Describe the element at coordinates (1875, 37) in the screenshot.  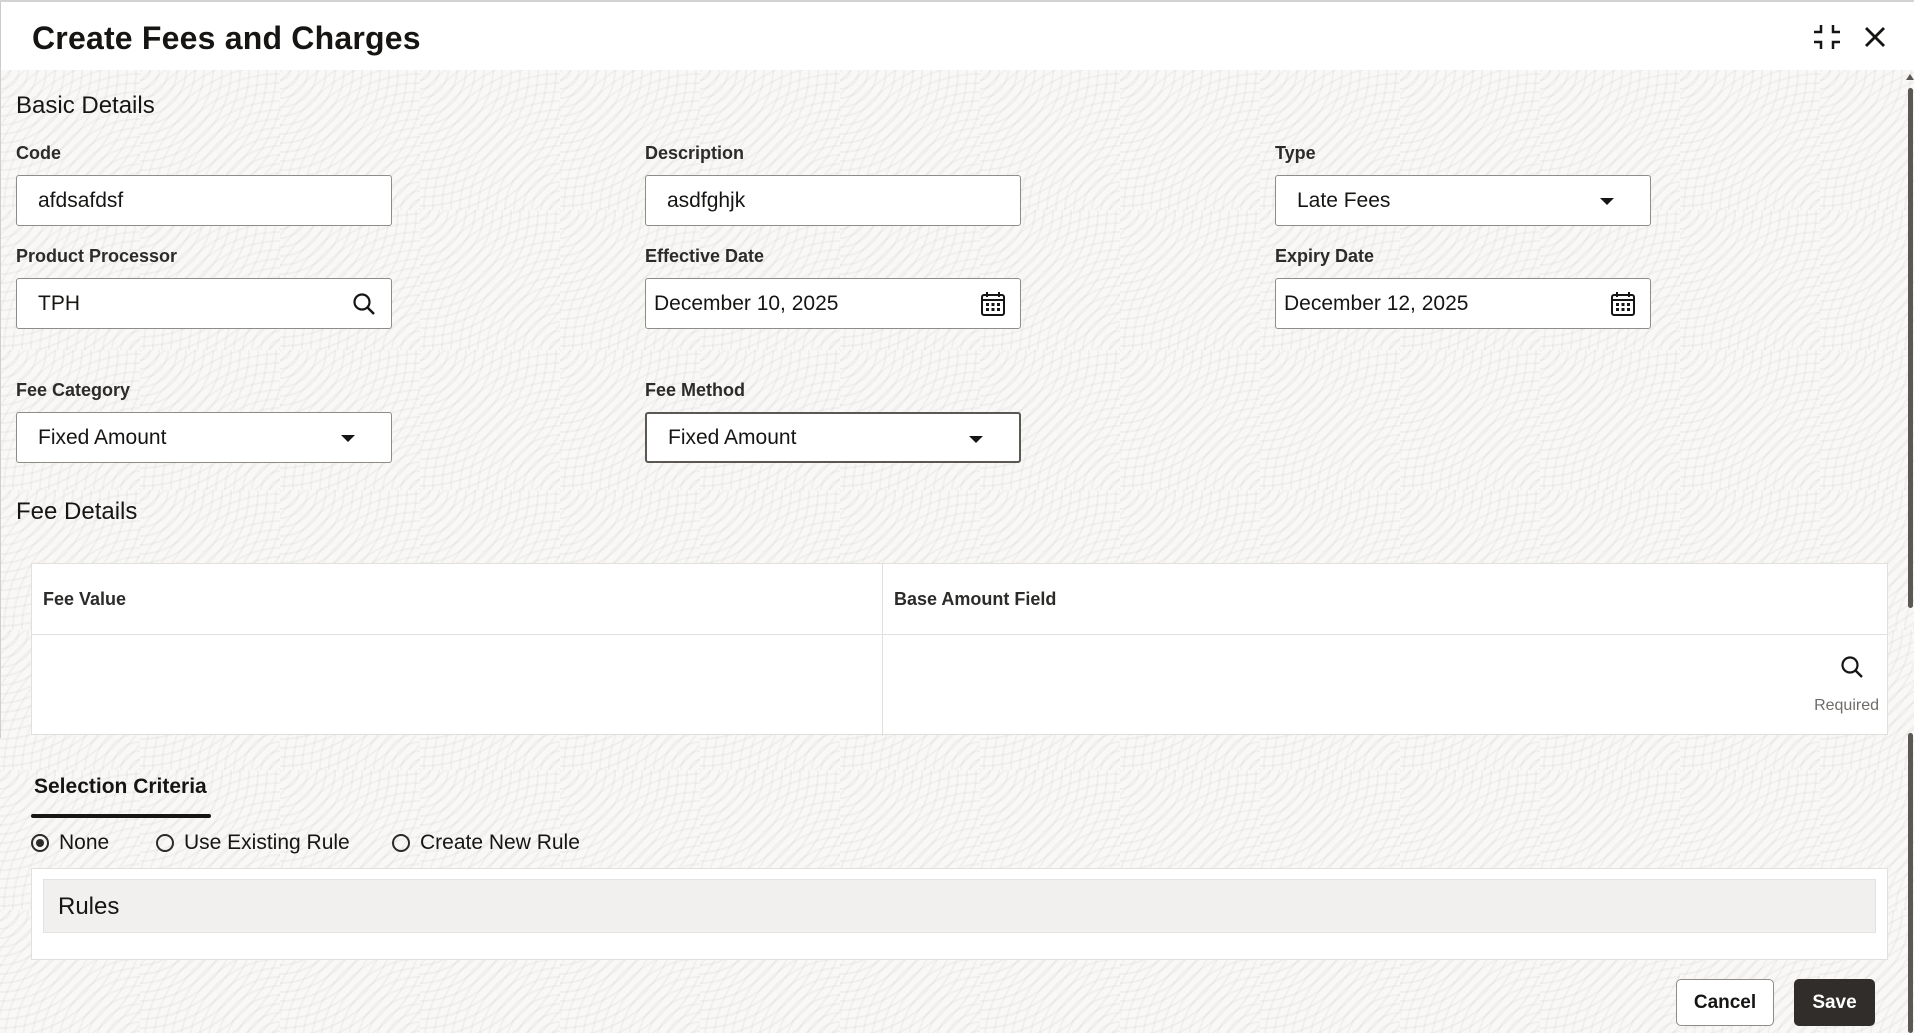
I see `close-icon` at that location.